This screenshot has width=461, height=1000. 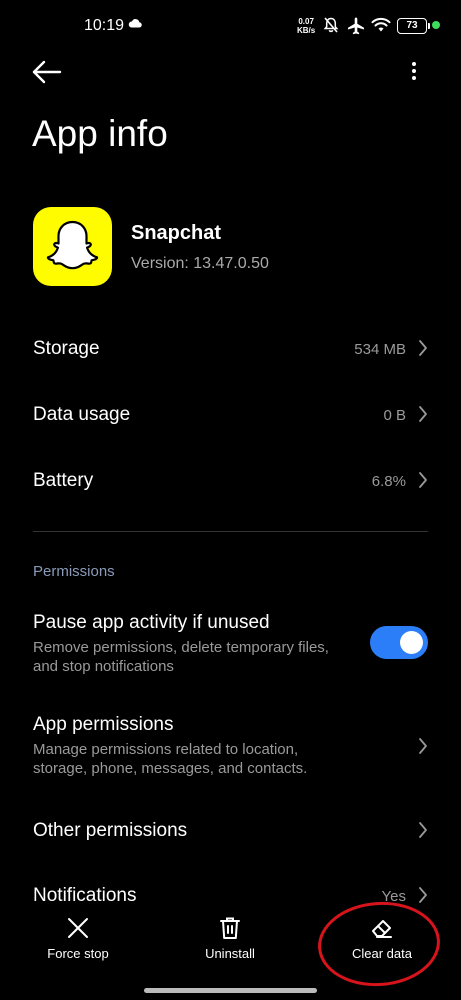 What do you see at coordinates (78, 928) in the screenshot?
I see `close-icon` at bounding box center [78, 928].